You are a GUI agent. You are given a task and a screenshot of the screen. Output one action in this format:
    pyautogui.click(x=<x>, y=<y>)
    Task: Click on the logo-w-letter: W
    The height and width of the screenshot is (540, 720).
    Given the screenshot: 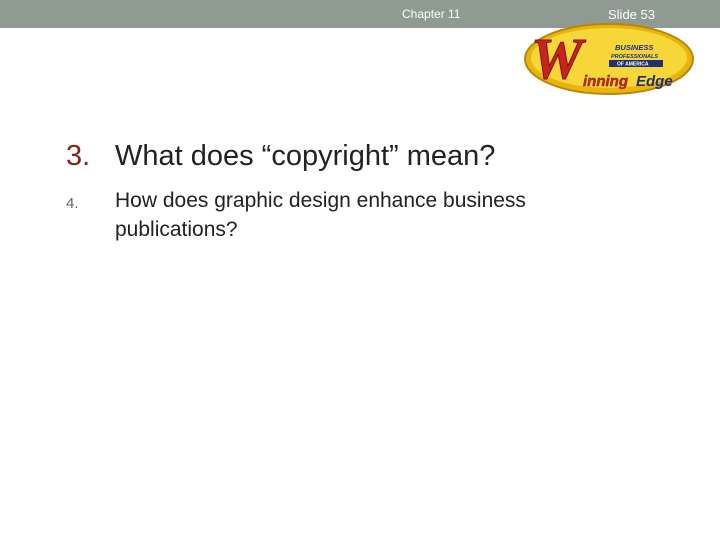 What is the action you would take?
    pyautogui.click(x=558, y=58)
    